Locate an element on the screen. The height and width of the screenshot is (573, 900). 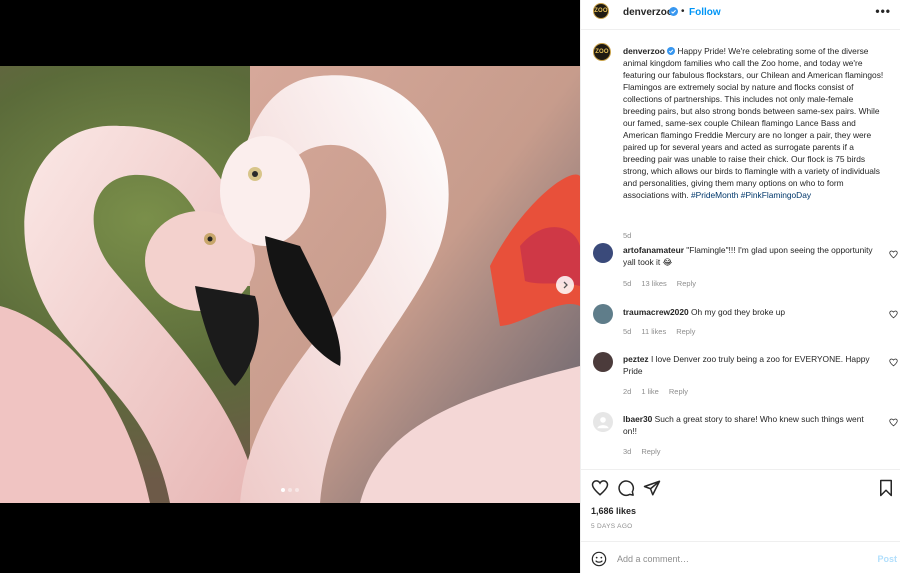
comment-likes: 13 likes is located at coordinates (653, 283).